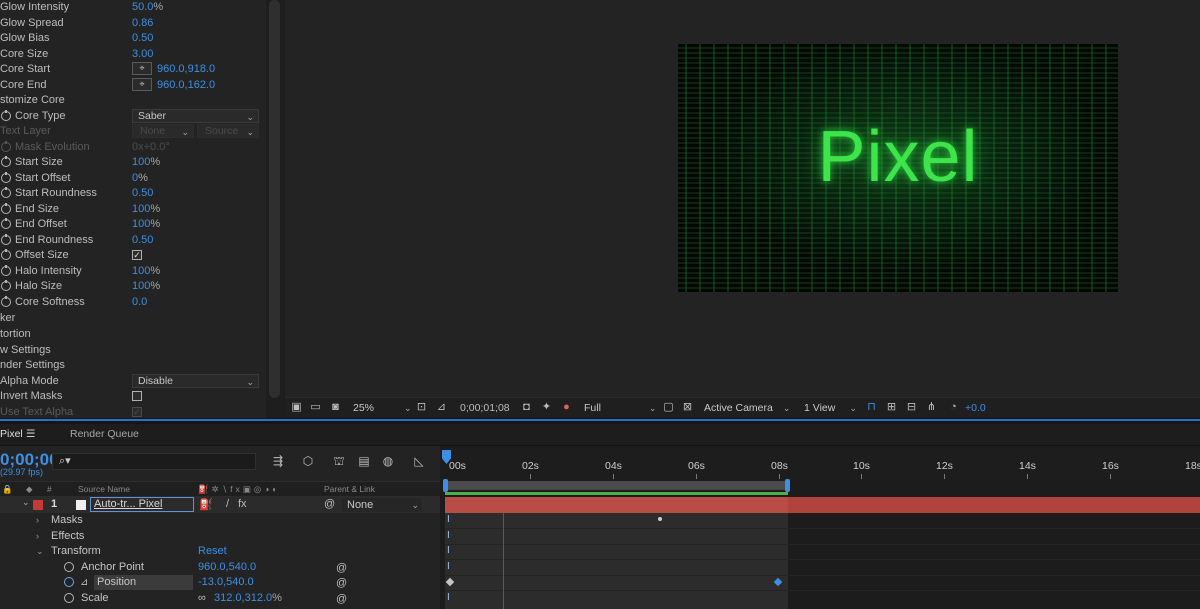 Image resolution: width=1200 pixels, height=609 pixels. Describe the element at coordinates (137, 255) in the screenshot. I see `offset-size-checkbox: ✓` at that location.